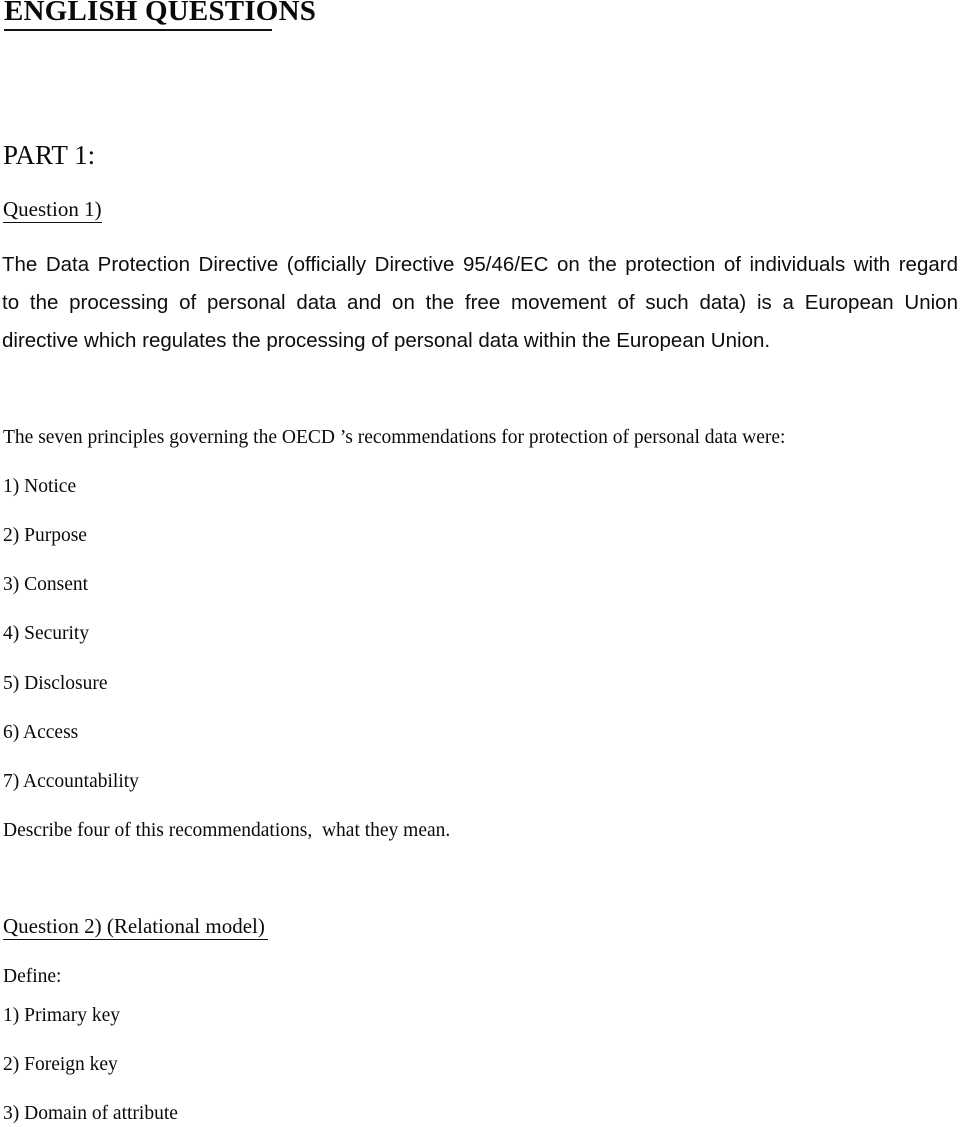 The width and height of the screenshot is (960, 1127). I want to click on define-label: Define:, so click(32, 976).